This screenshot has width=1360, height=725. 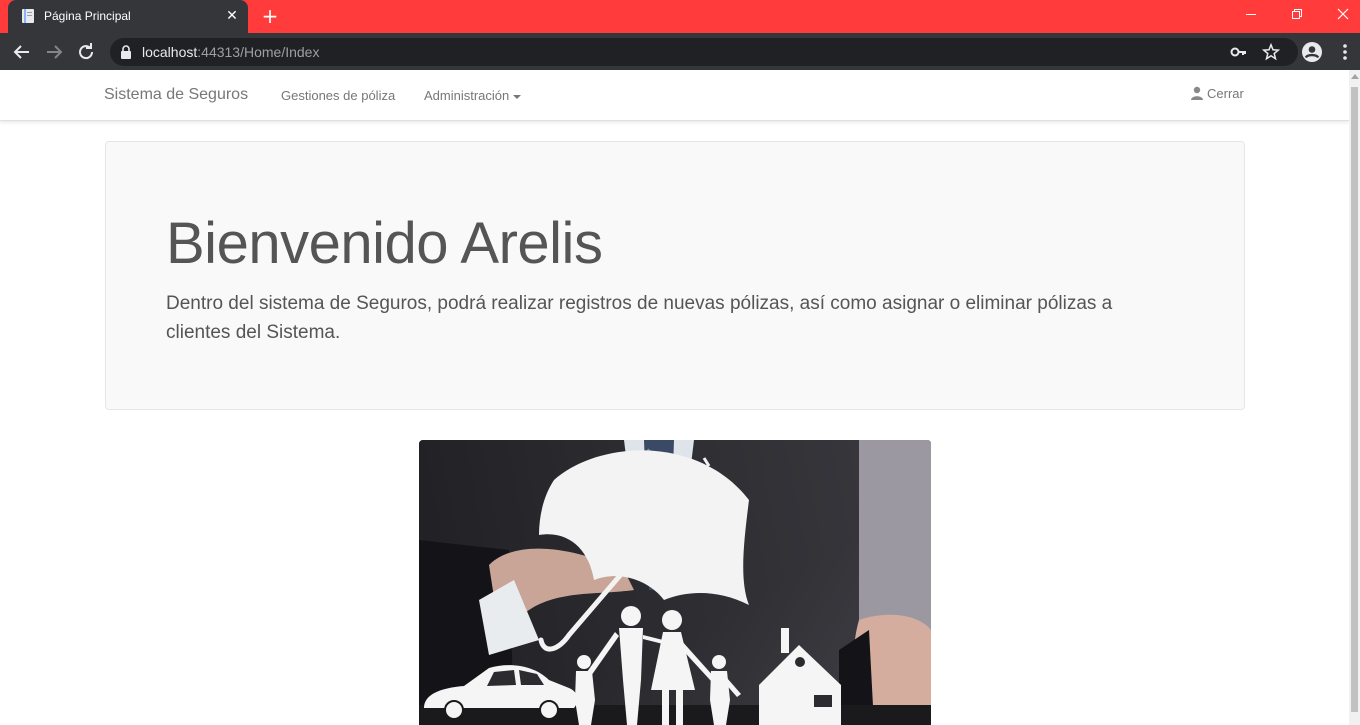 I want to click on close-window-button, so click(x=1340, y=15).